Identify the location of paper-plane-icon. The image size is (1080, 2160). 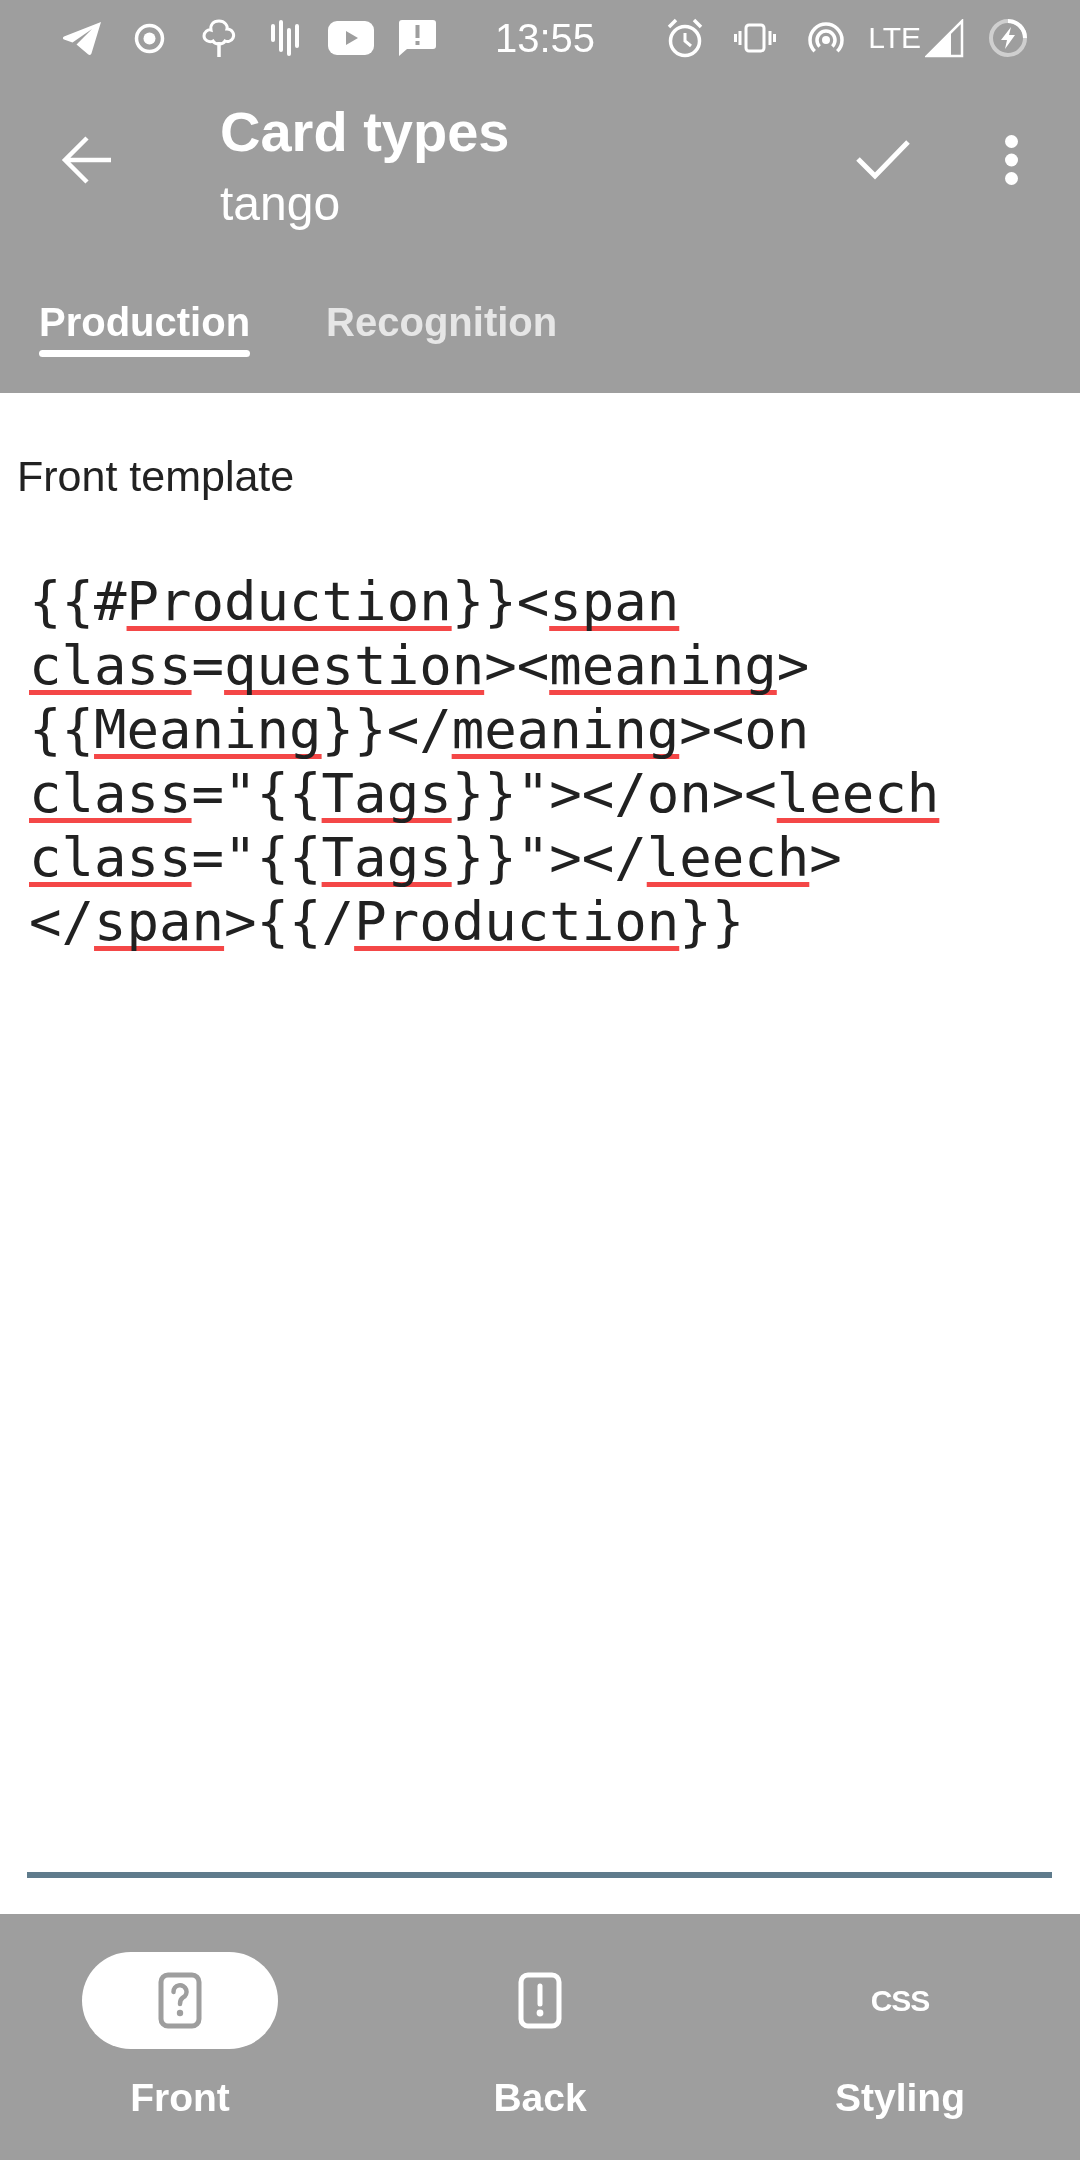
(82, 38).